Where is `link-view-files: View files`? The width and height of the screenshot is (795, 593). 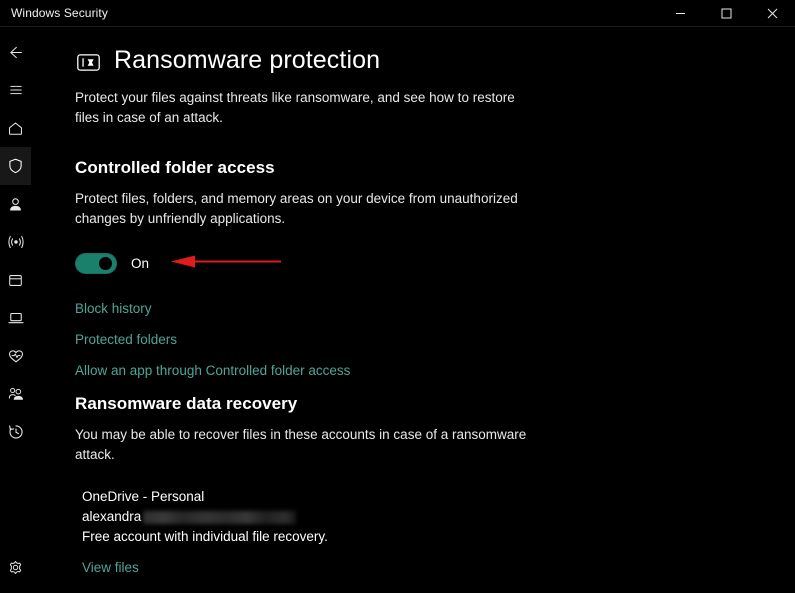
link-view-files: View files is located at coordinates (110, 568).